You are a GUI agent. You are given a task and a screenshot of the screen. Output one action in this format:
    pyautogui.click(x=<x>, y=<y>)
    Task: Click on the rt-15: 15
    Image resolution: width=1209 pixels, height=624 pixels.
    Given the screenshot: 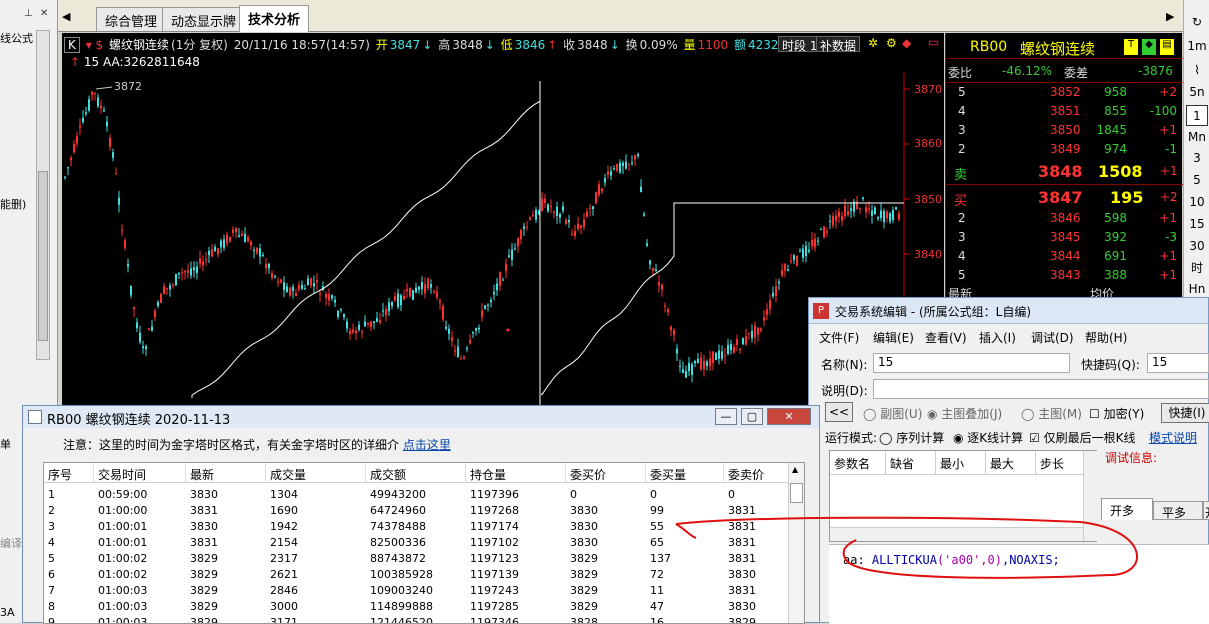 What is the action you would take?
    pyautogui.click(x=1197, y=224)
    